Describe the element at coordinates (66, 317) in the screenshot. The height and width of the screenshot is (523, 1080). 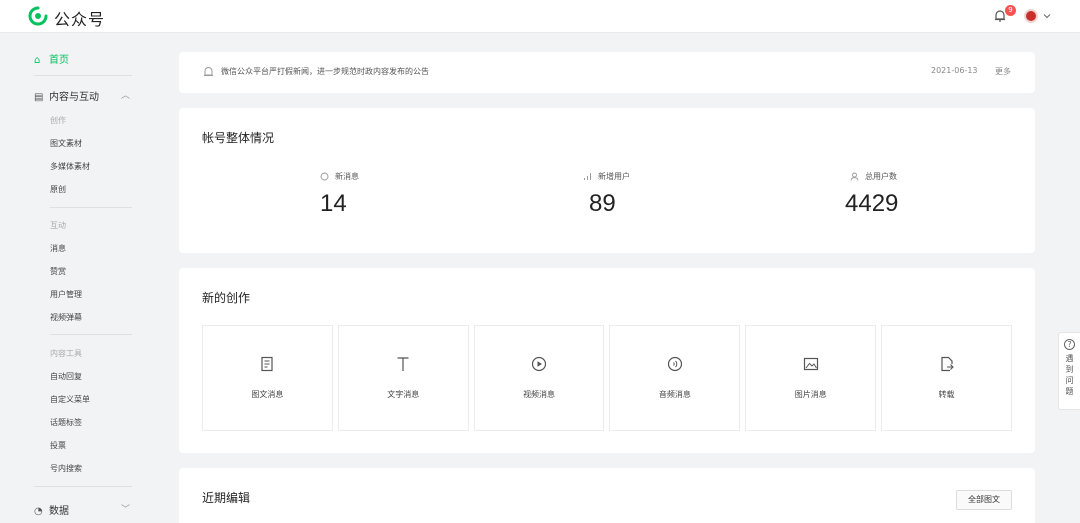
I see `sidebar-item-video-danmaku: 视频弹幕` at that location.